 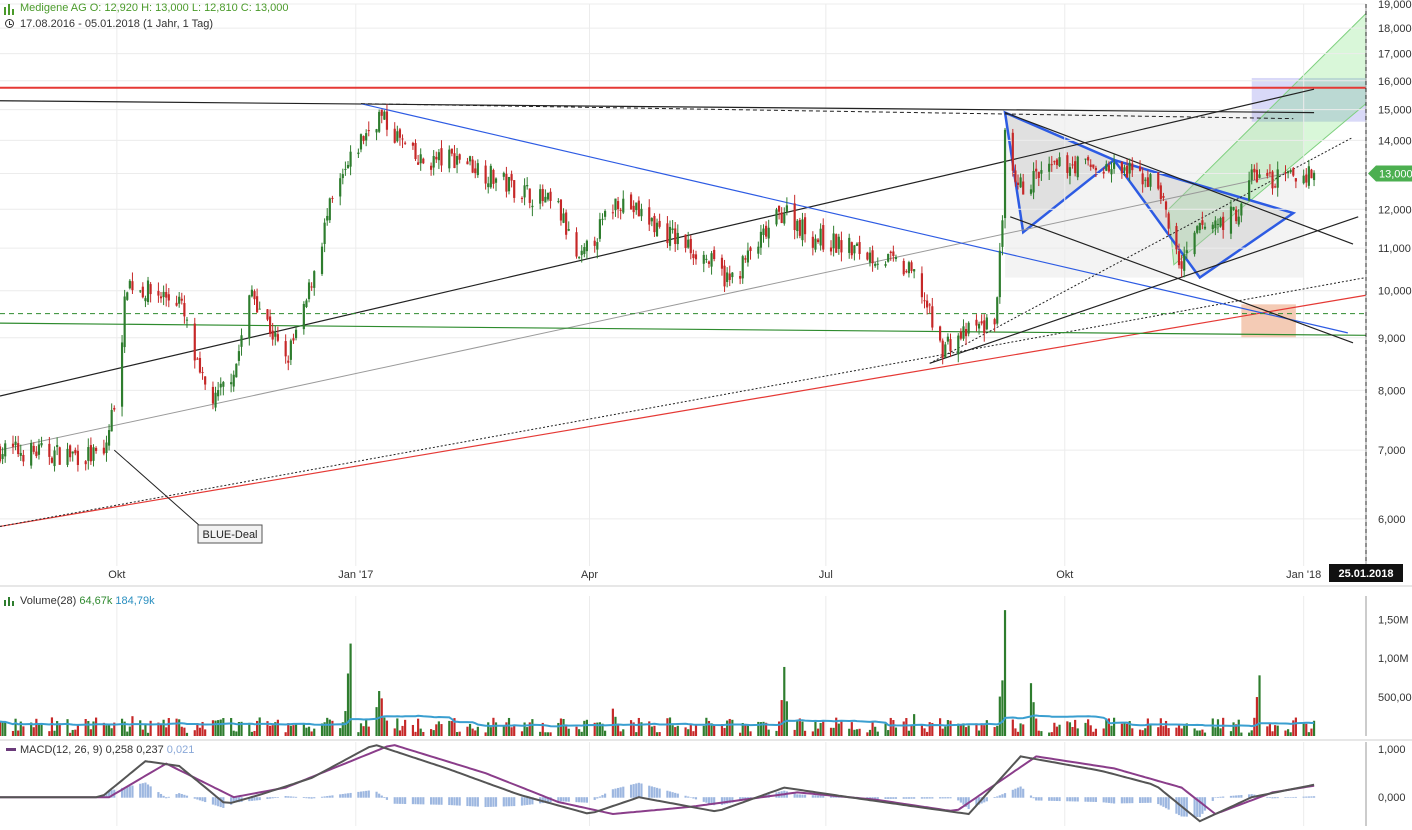 I want to click on y-tick-label: 19,000, so click(x=1395, y=5).